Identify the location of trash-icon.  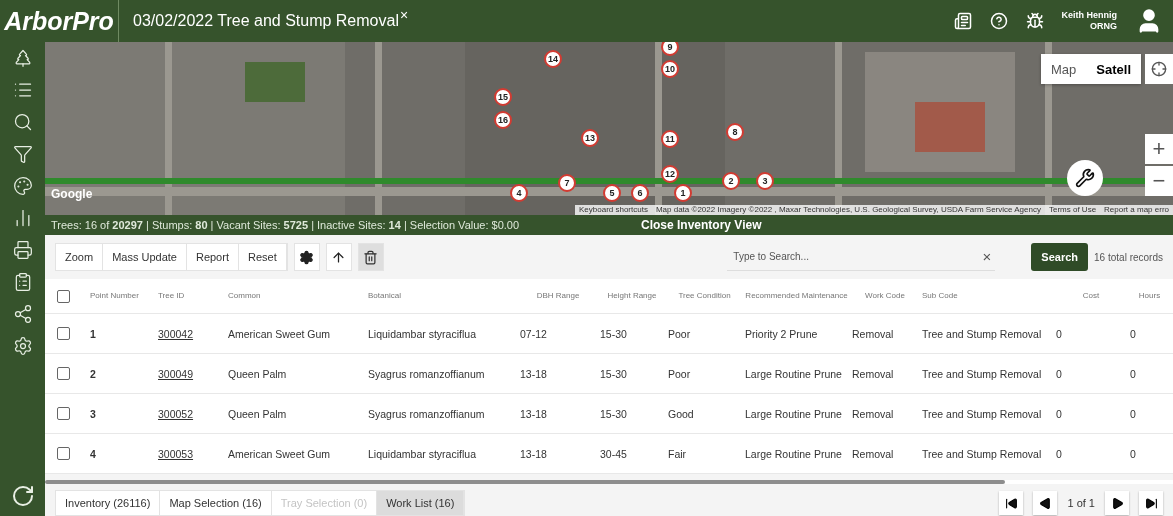
(371, 257).